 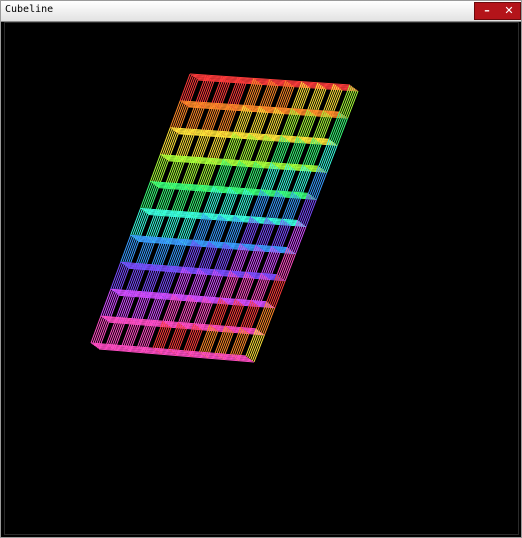 What do you see at coordinates (487, 11) in the screenshot?
I see `minimize-button: –` at bounding box center [487, 11].